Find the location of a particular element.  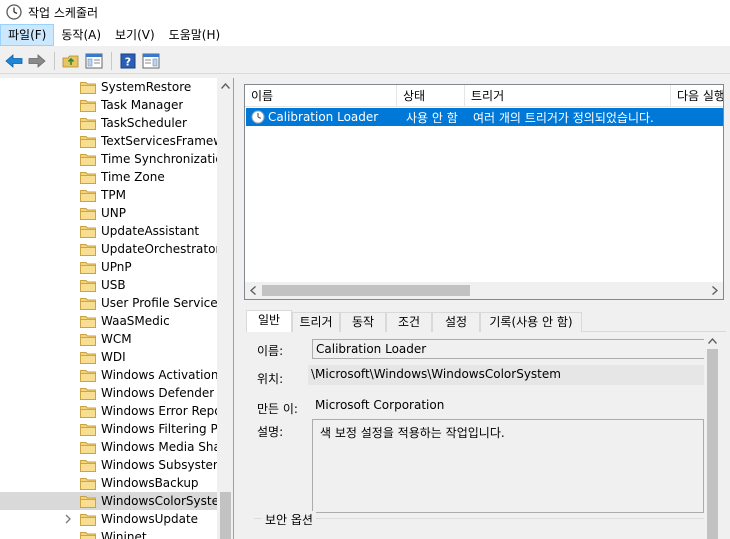

tree-item: Time Synchronizatio is located at coordinates (108, 159).